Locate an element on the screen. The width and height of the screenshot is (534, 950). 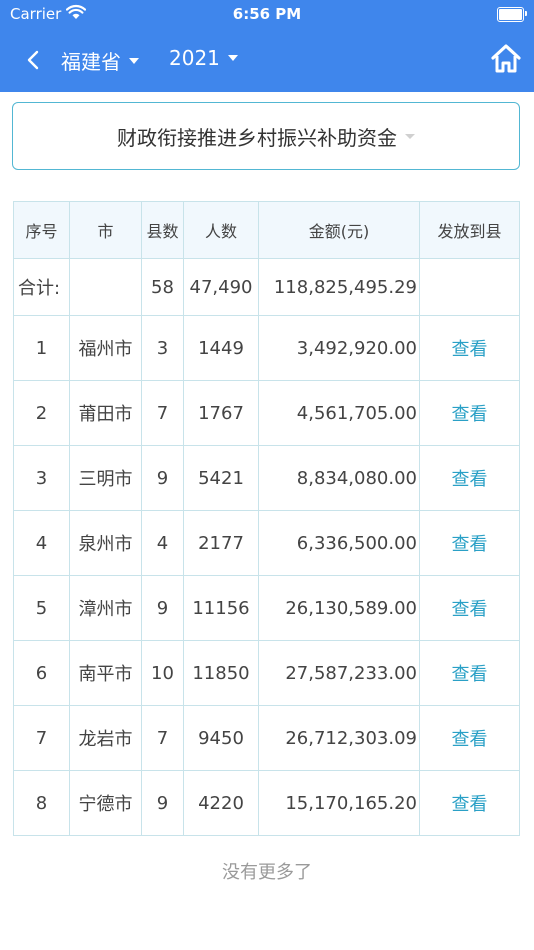
row-index: 5 is located at coordinates (41, 608).